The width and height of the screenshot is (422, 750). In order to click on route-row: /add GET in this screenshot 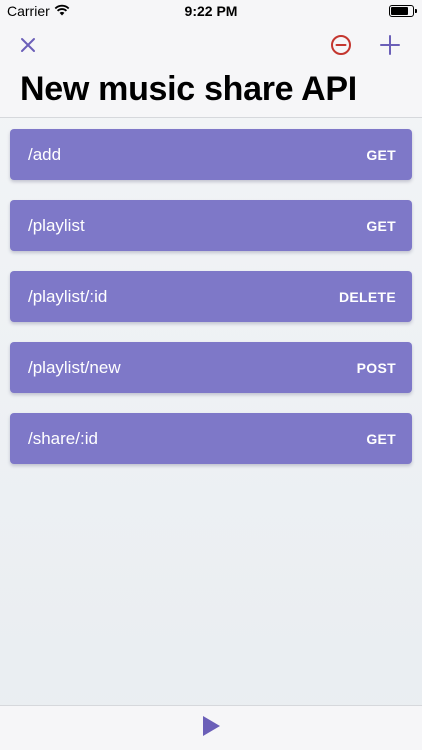, I will do `click(211, 154)`.